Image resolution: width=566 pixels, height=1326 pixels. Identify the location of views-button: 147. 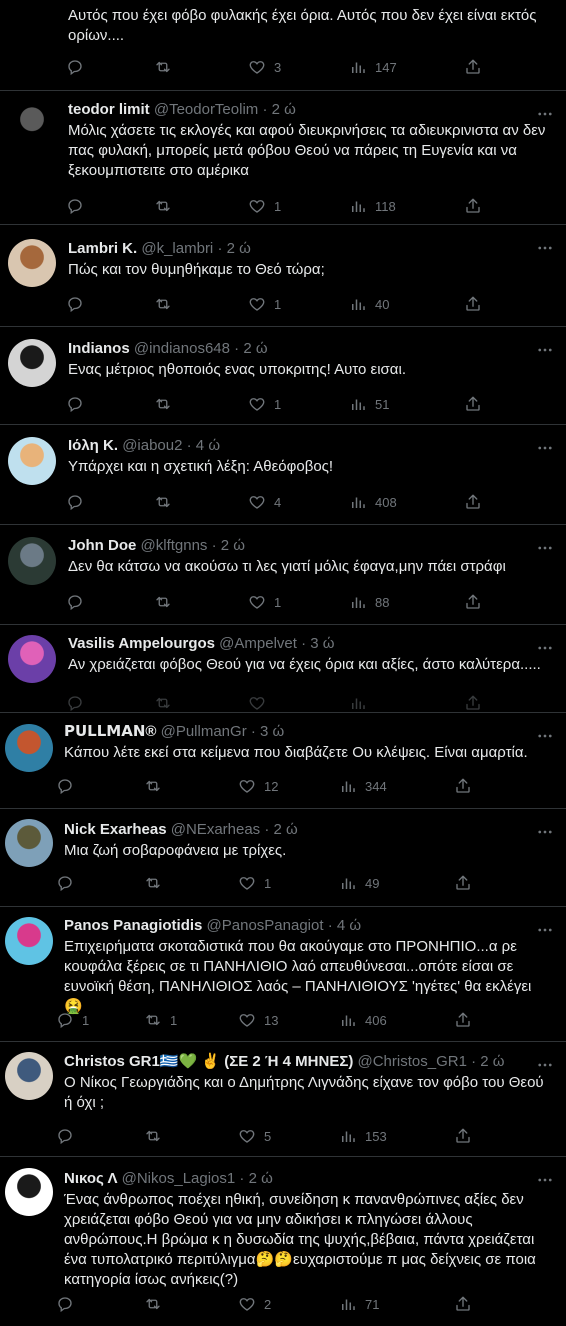
(373, 67).